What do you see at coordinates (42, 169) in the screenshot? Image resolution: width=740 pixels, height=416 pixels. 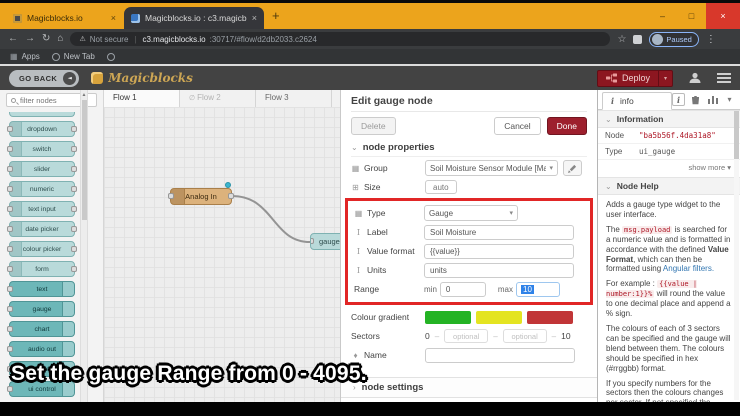 I see `palette-node-slider: slider` at bounding box center [42, 169].